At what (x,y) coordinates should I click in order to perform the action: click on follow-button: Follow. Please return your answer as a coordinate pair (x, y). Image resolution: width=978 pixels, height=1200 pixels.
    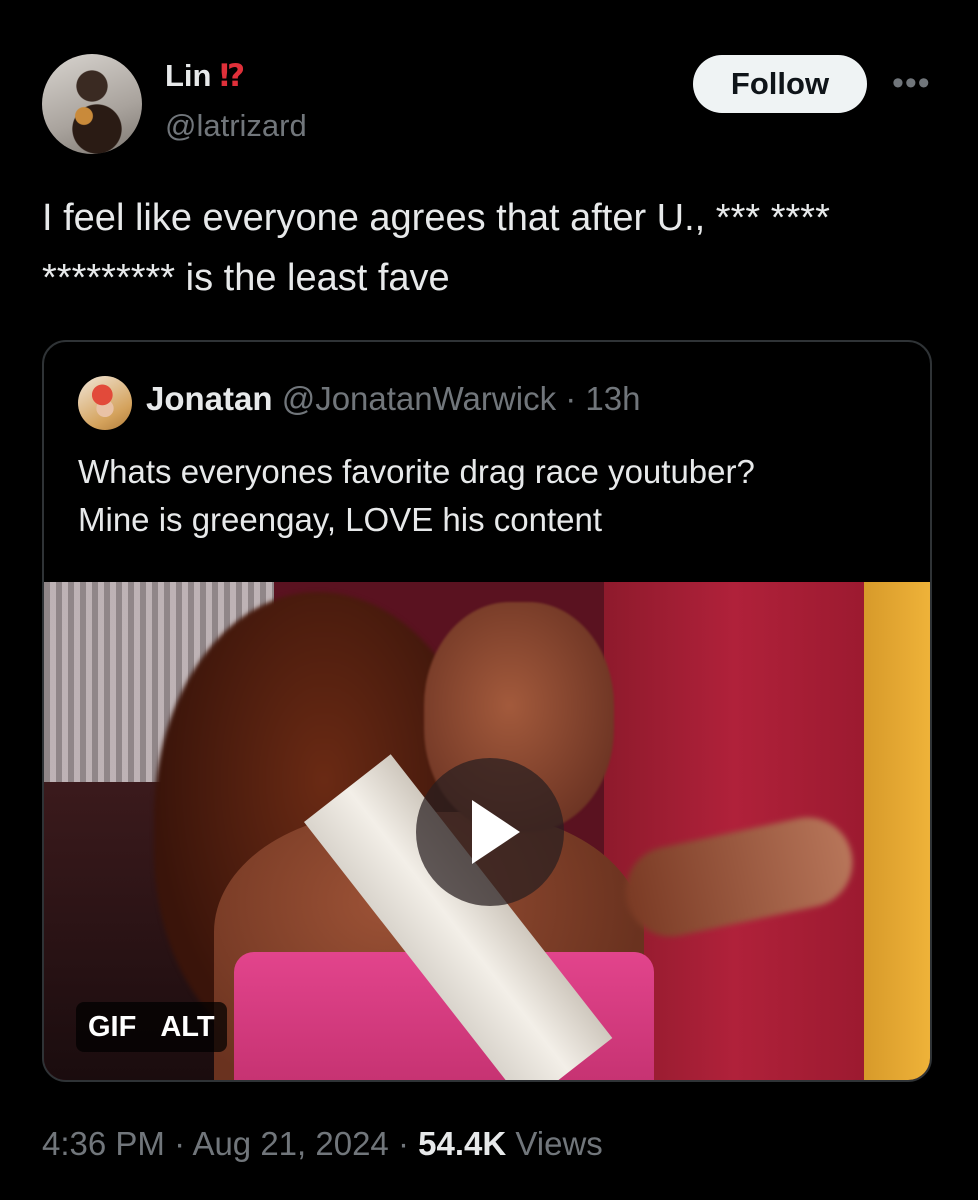
    Looking at the image, I should click on (780, 84).